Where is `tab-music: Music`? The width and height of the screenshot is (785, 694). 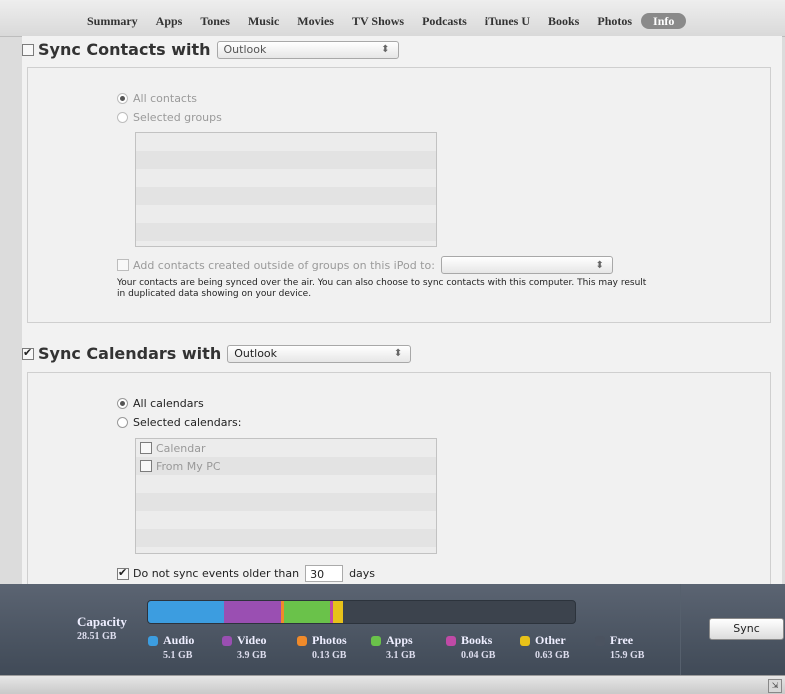 tab-music: Music is located at coordinates (263, 21).